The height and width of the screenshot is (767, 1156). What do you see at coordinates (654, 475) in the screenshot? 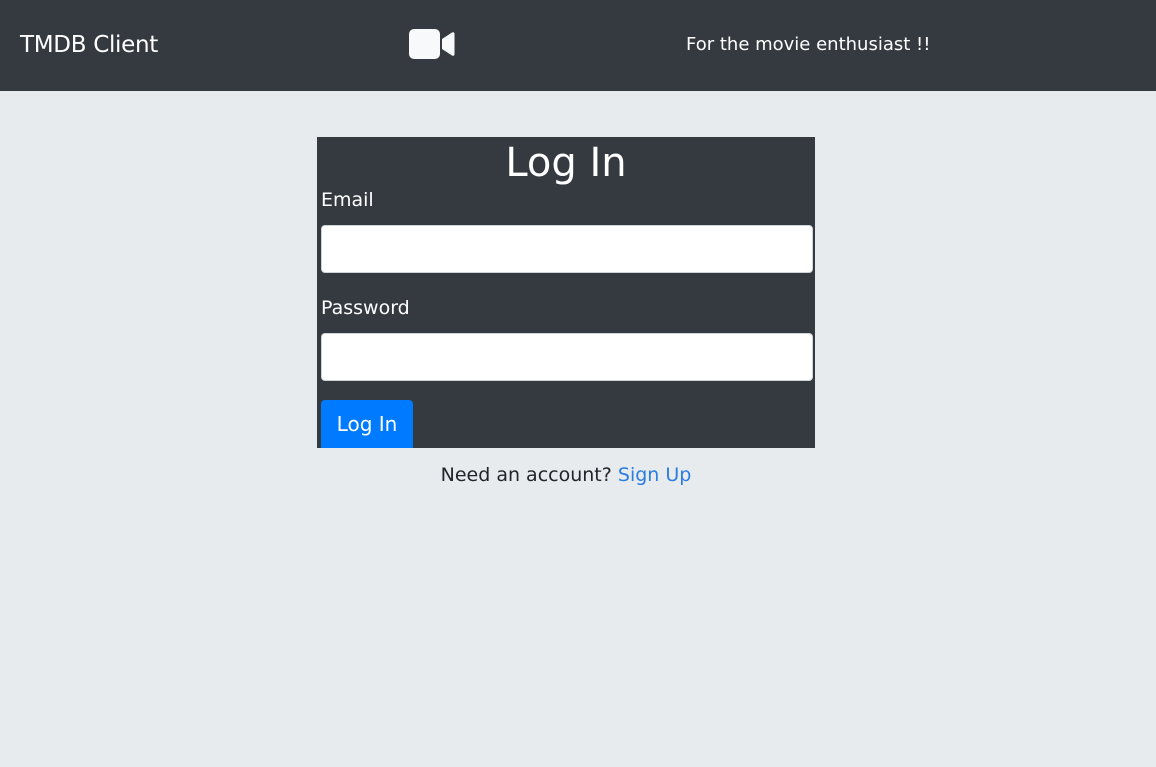
I see `signup-link: Sign Up` at bounding box center [654, 475].